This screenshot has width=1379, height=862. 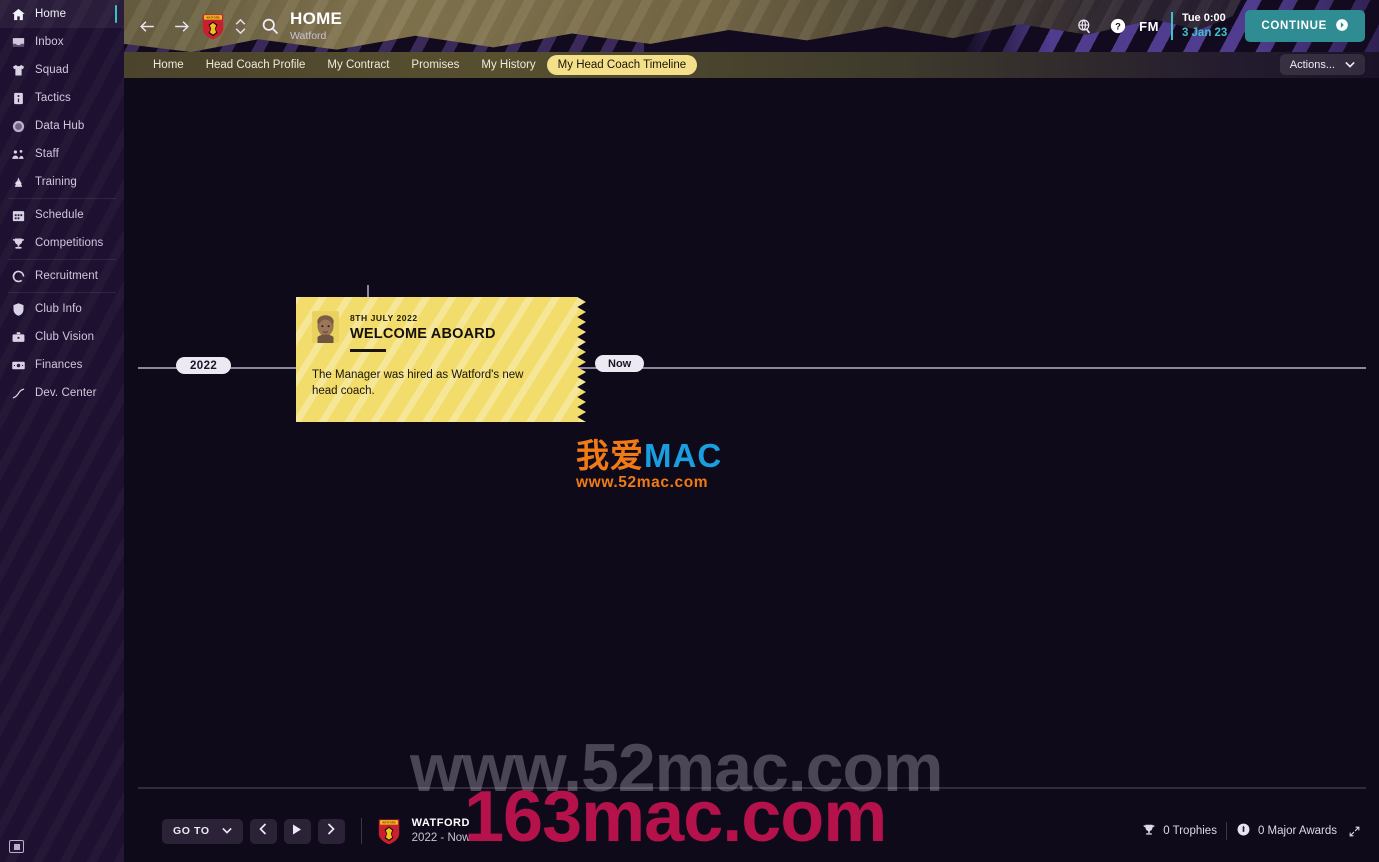 I want to click on go-to-label: GO TO, so click(x=191, y=831).